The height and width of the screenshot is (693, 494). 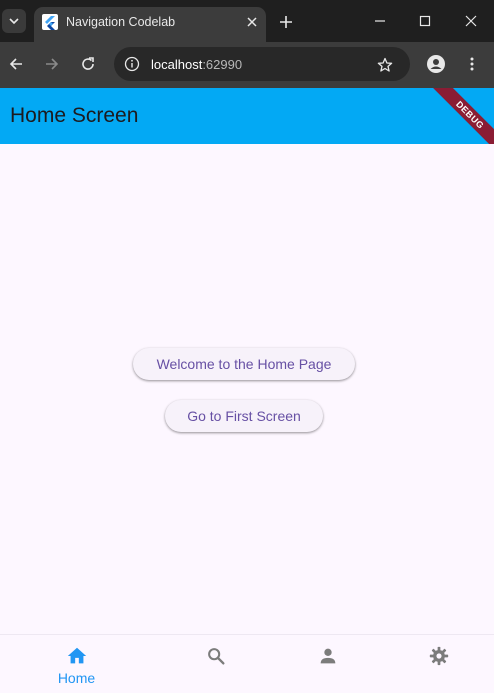 I want to click on settings-icon, so click(x=439, y=656).